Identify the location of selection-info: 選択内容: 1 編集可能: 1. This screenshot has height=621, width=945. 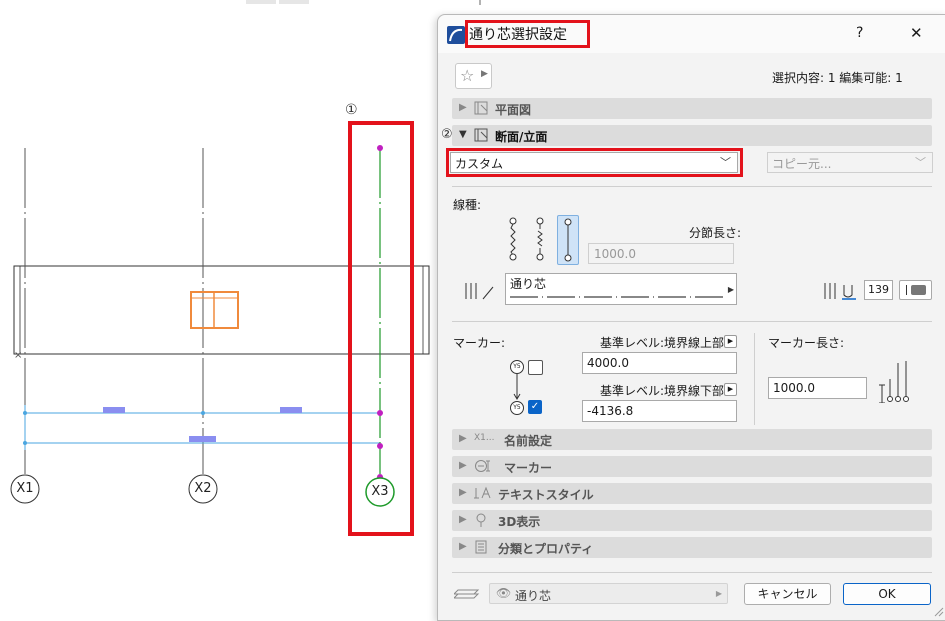
(837, 78).